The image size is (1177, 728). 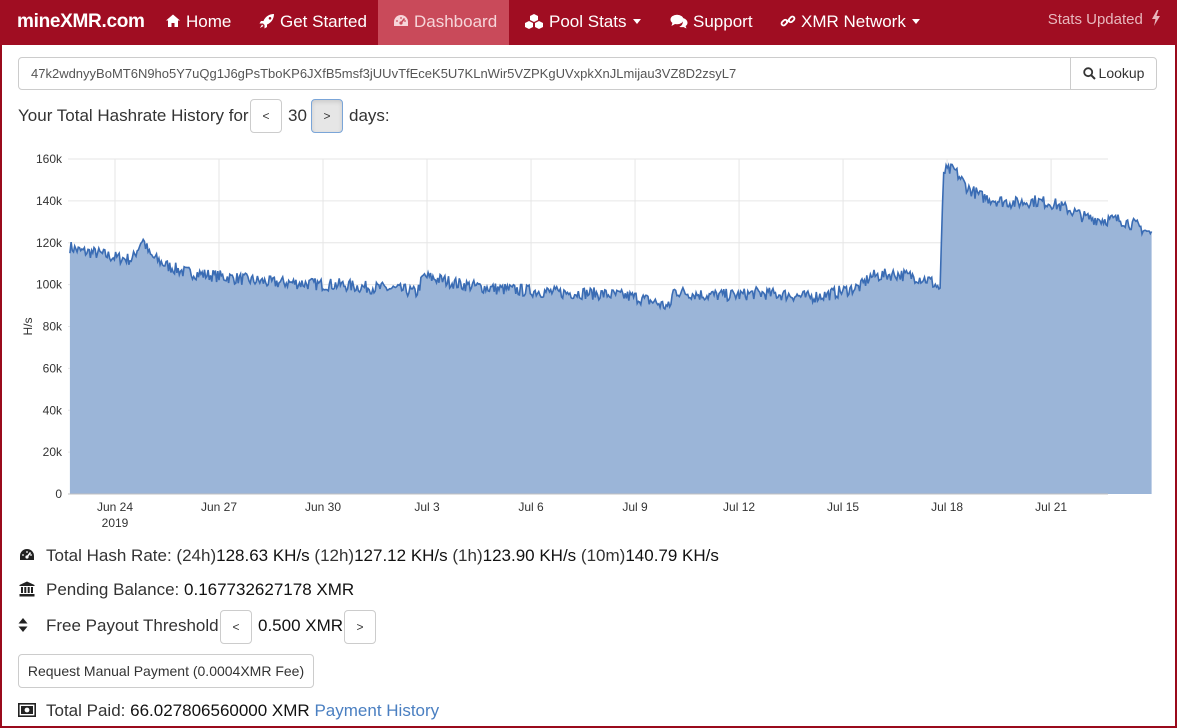 I want to click on payout-threshold-row: Free Payout Threshold:, so click(x=120, y=626).